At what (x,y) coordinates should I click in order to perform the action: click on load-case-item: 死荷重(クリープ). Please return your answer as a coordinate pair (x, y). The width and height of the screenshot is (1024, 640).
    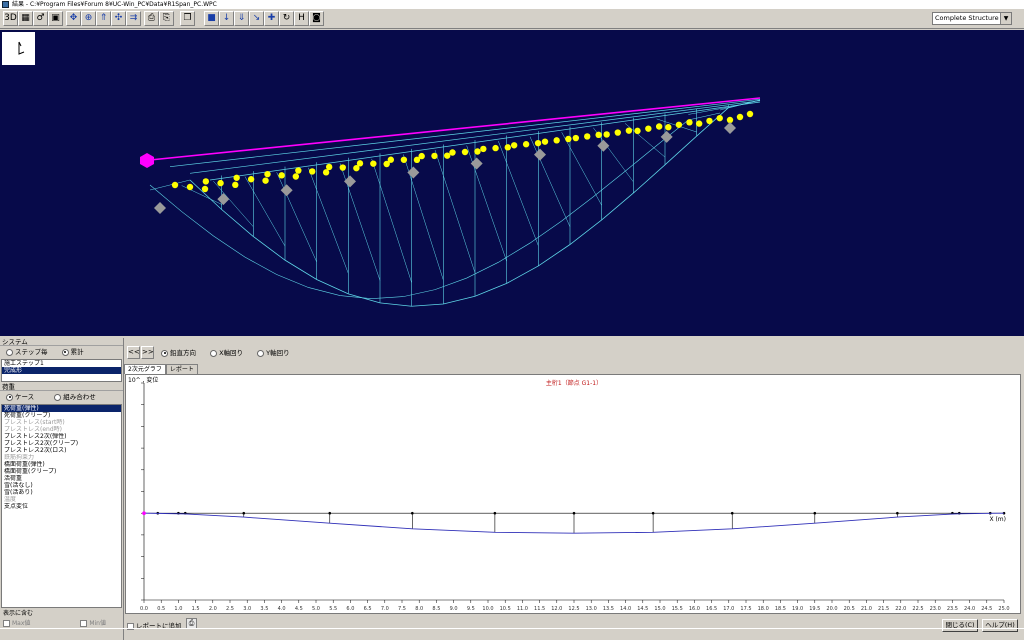
    Looking at the image, I should click on (61, 415).